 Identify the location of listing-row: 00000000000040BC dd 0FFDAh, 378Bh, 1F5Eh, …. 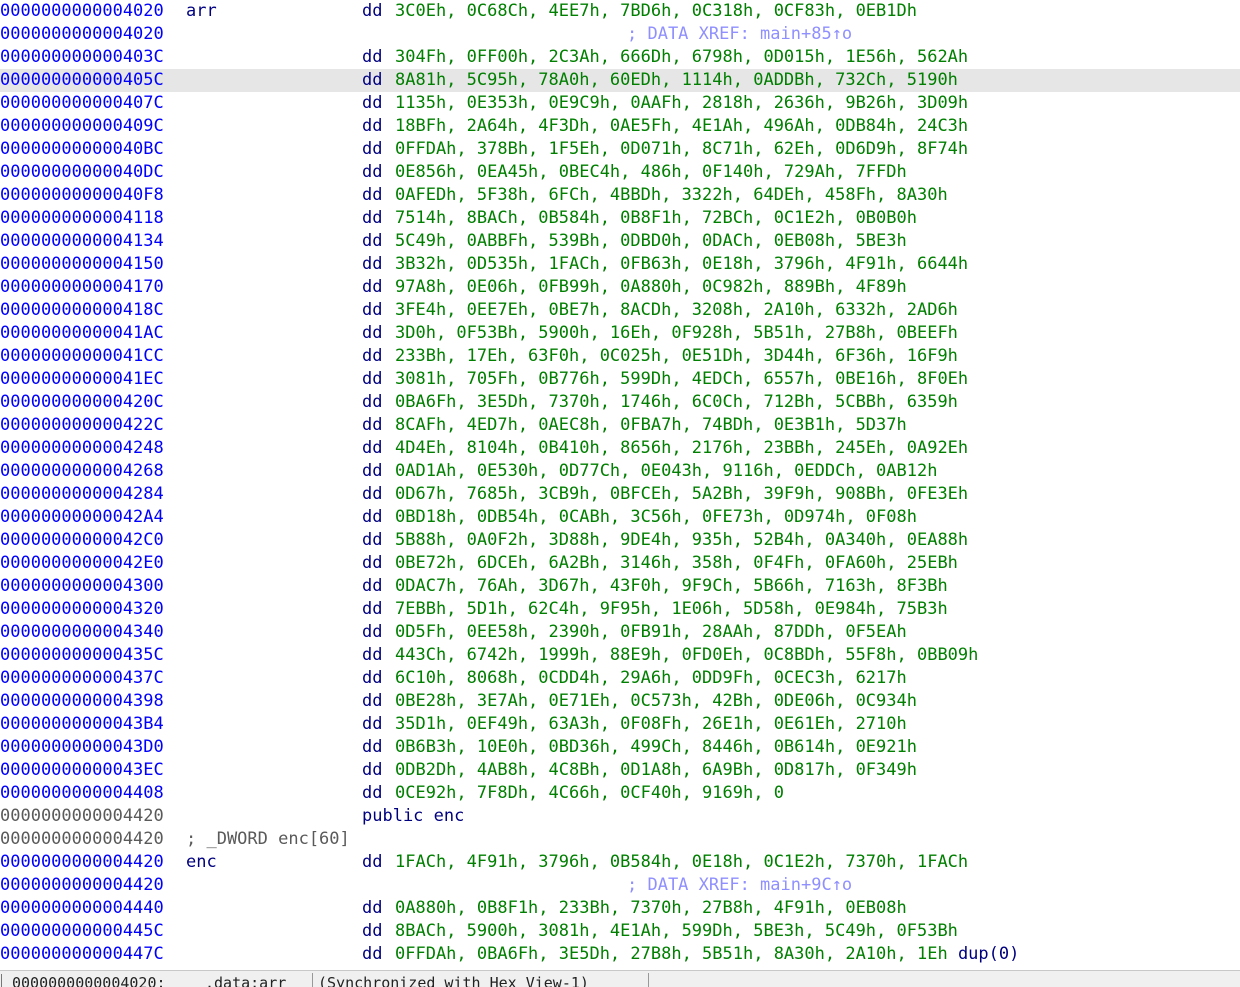
(620, 149).